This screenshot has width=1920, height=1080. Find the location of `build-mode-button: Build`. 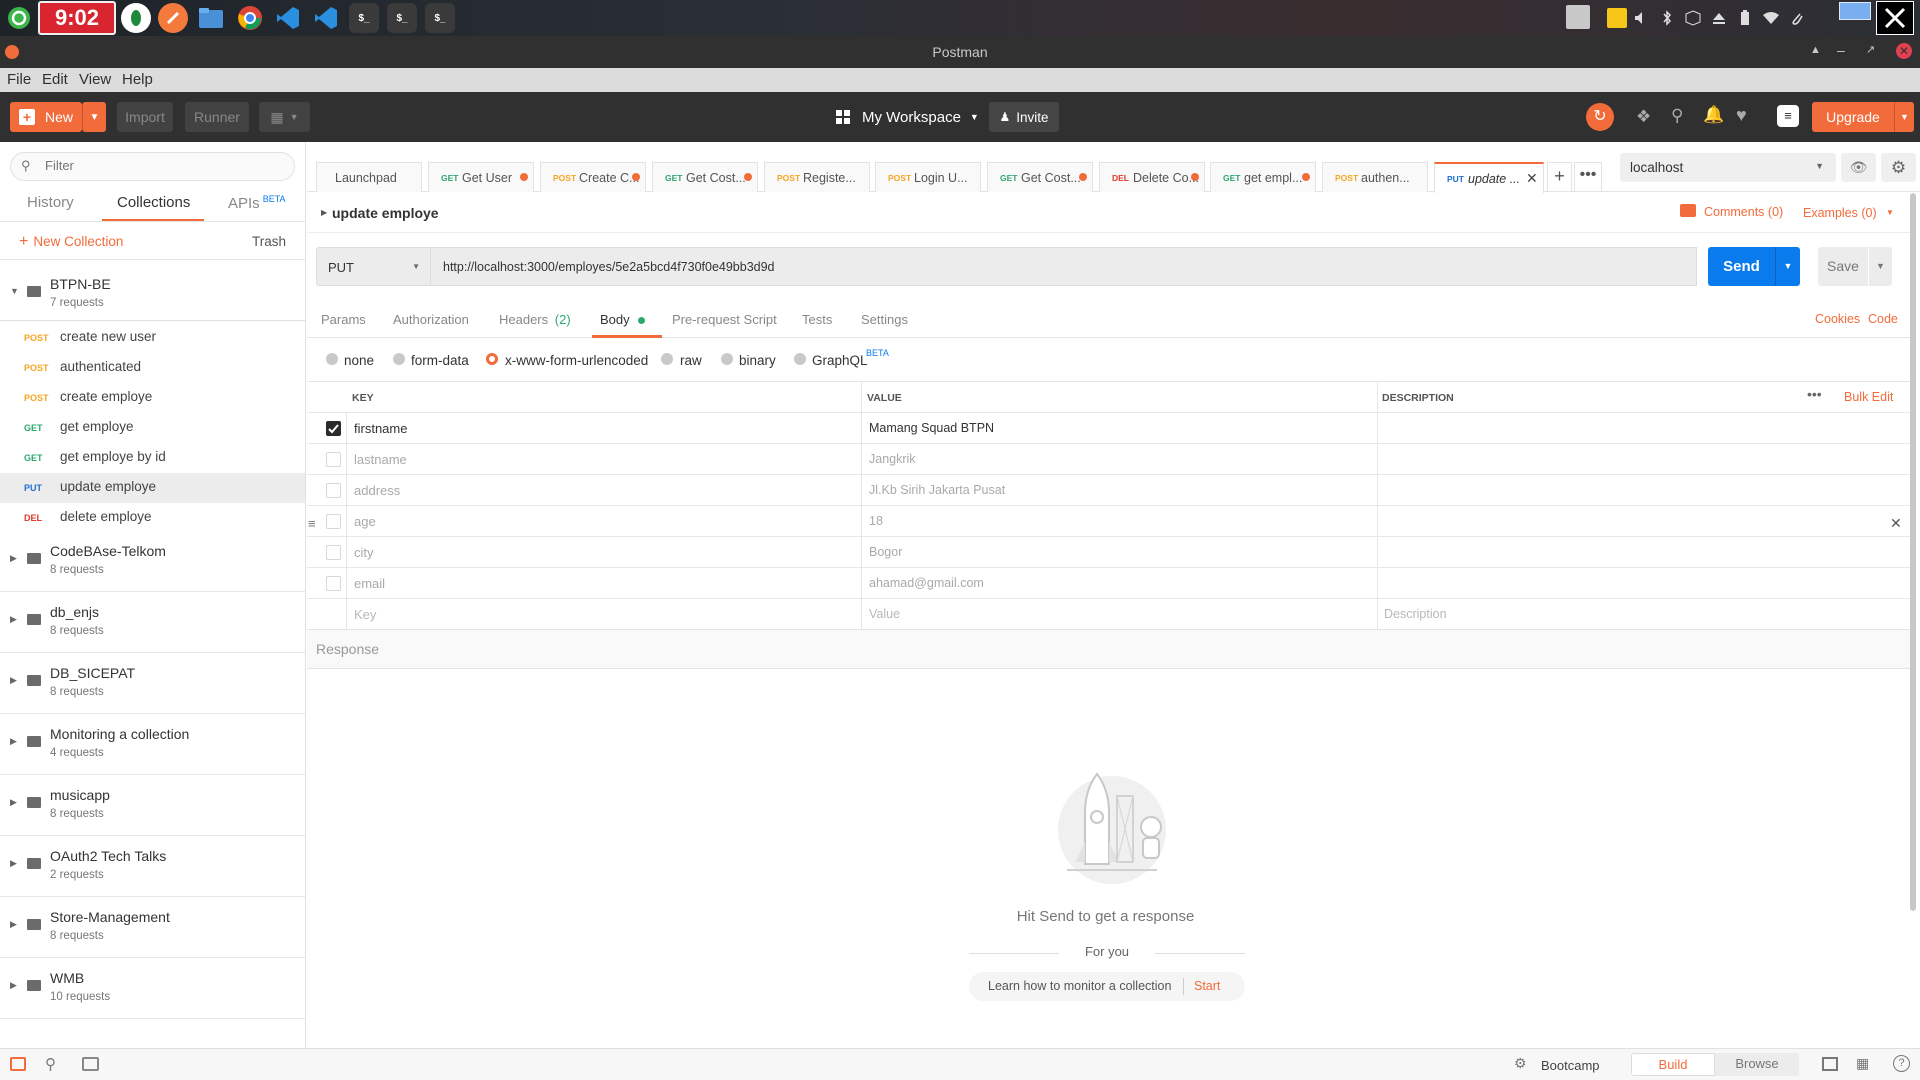

build-mode-button: Build is located at coordinates (1673, 1064).